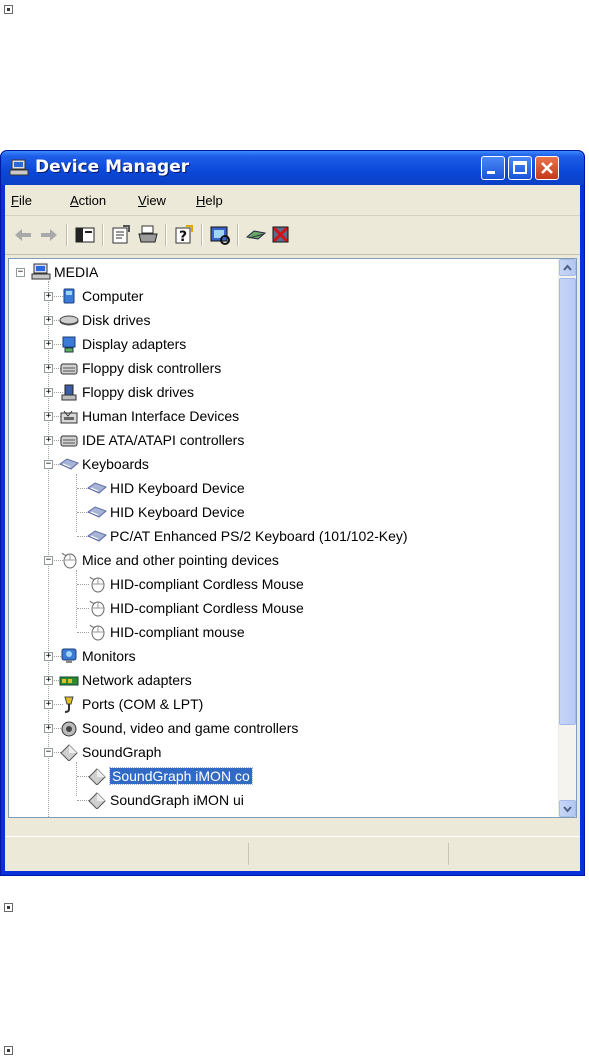 This screenshot has height=1060, width=589. What do you see at coordinates (49, 235) in the screenshot?
I see `forward-icon` at bounding box center [49, 235].